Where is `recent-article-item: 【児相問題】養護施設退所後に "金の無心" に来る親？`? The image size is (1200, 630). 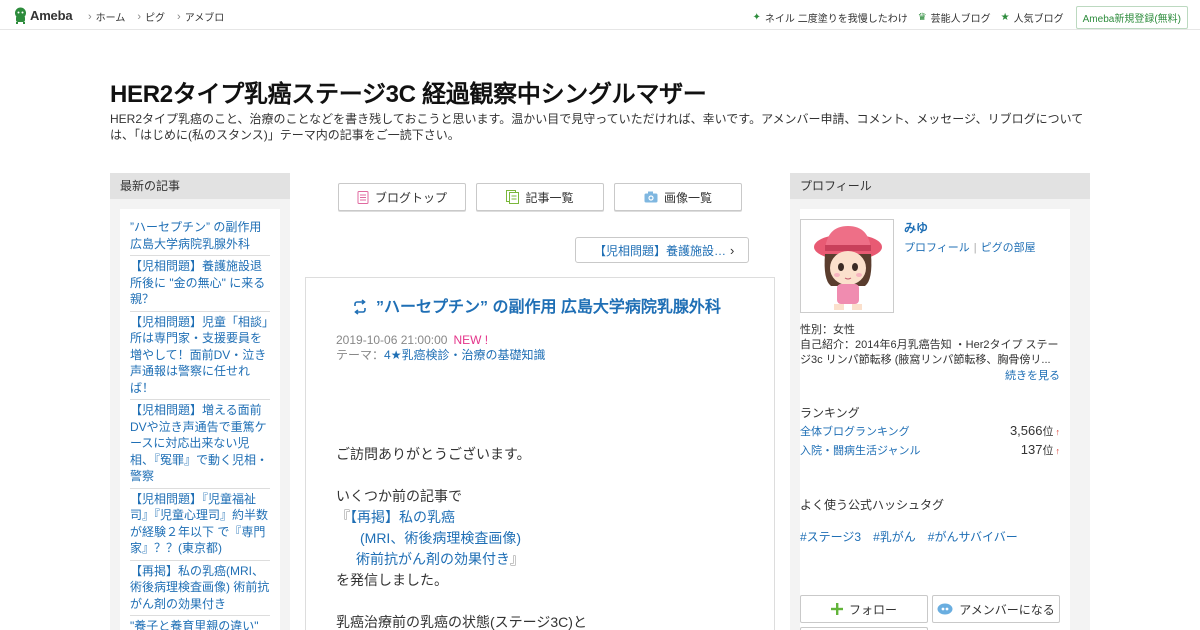
recent-article-item: 【児相問題】養護施設退所後に "金の無心" に来る親？ is located at coordinates (200, 284).